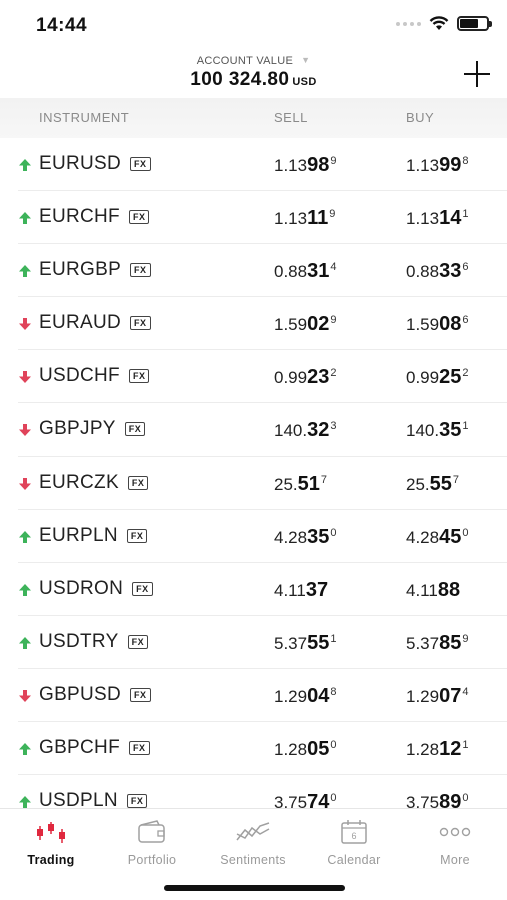  Describe the element at coordinates (423, 643) in the screenshot. I see `buy-price-prefix: 5.37` at that location.